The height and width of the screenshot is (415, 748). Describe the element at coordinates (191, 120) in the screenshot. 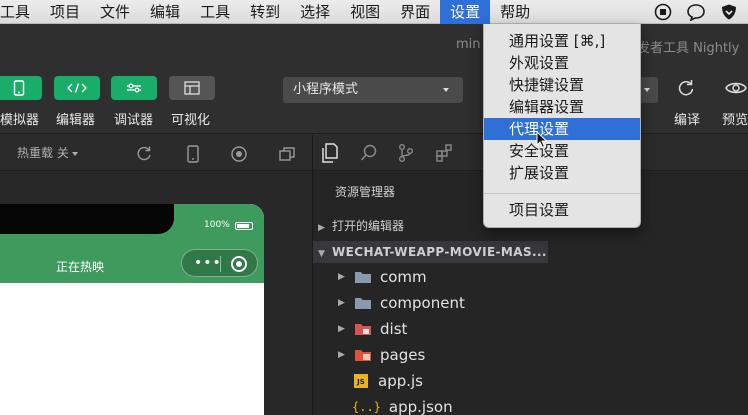

I see `visual-label: 可视化` at that location.